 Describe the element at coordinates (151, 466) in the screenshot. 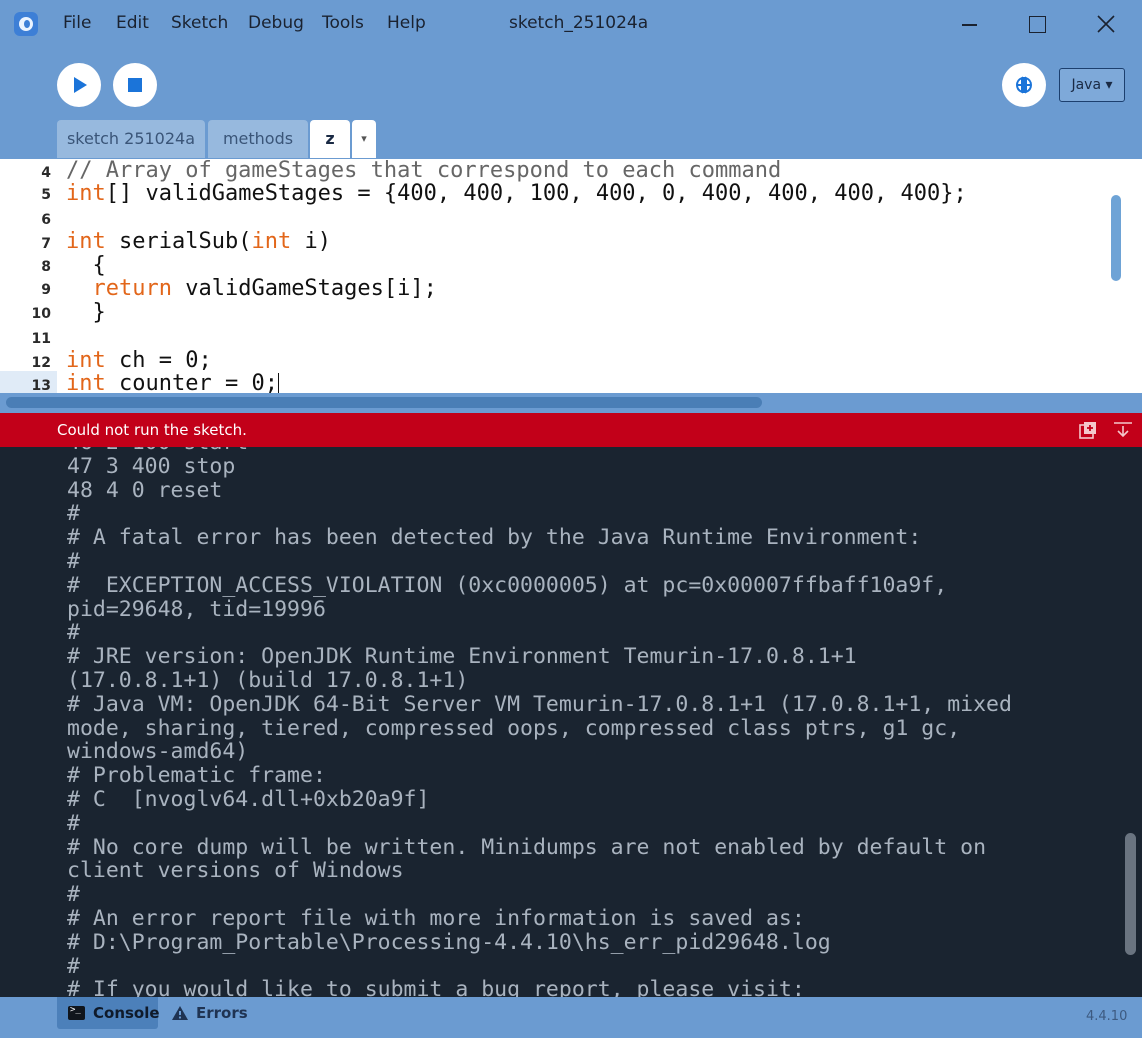

I see `console-line: 47 3 400 stop` at that location.